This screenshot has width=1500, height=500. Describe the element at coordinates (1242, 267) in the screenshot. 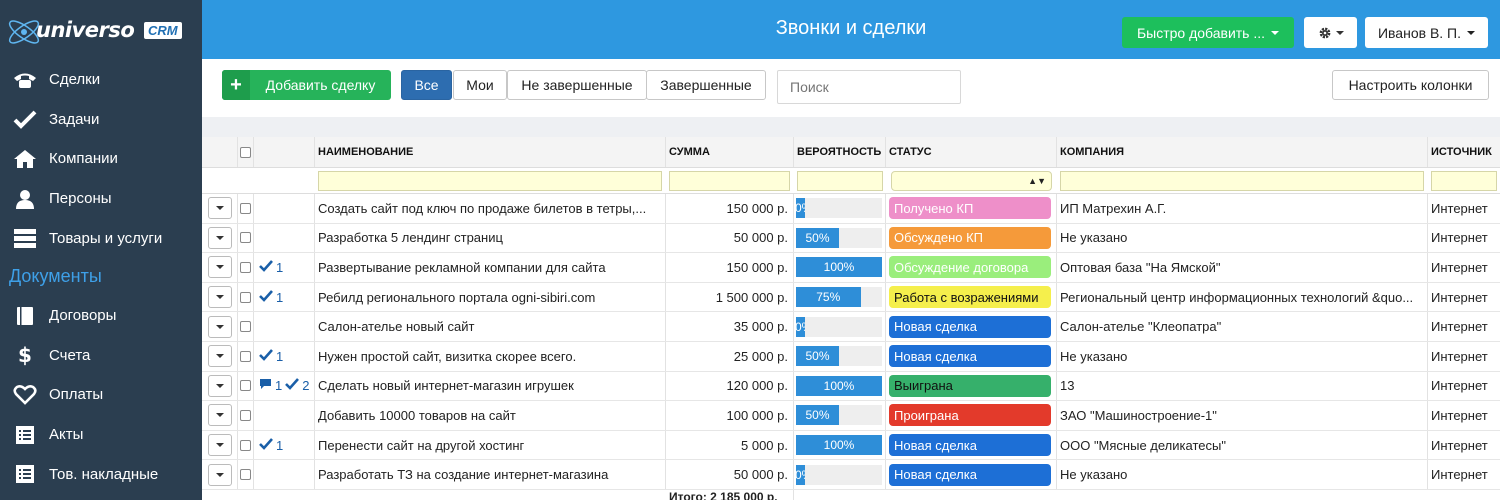

I see `deal-company: Оптовая база "На Ямской"` at that location.